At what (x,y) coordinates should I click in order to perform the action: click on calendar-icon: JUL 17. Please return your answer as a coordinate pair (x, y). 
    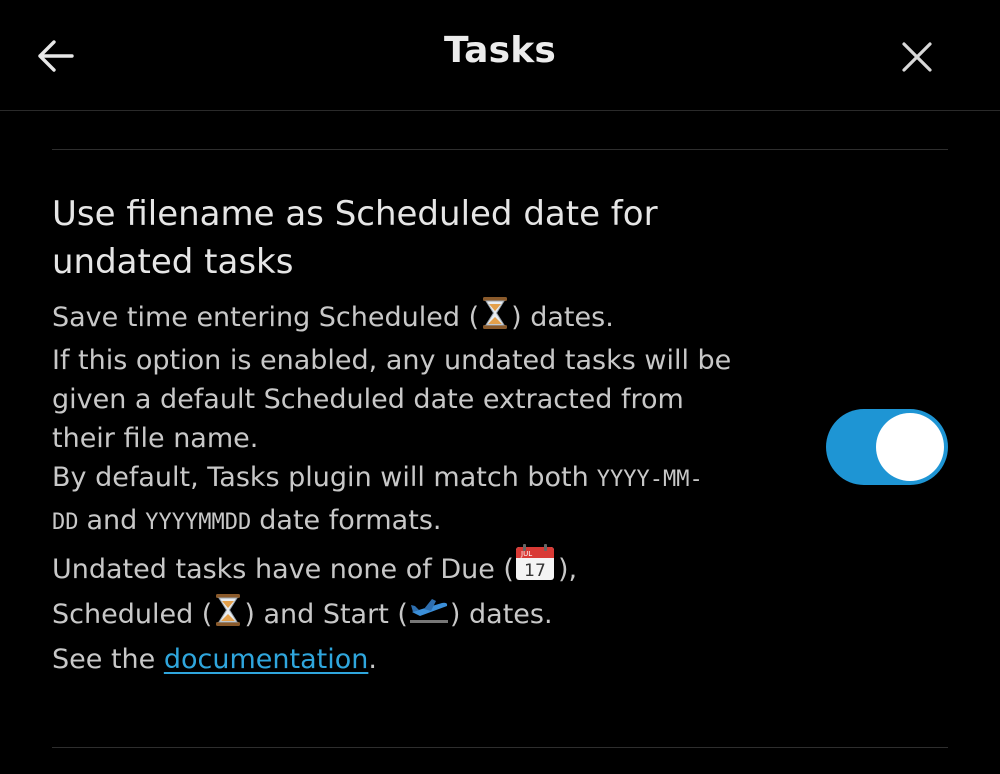
    Looking at the image, I should click on (536, 568).